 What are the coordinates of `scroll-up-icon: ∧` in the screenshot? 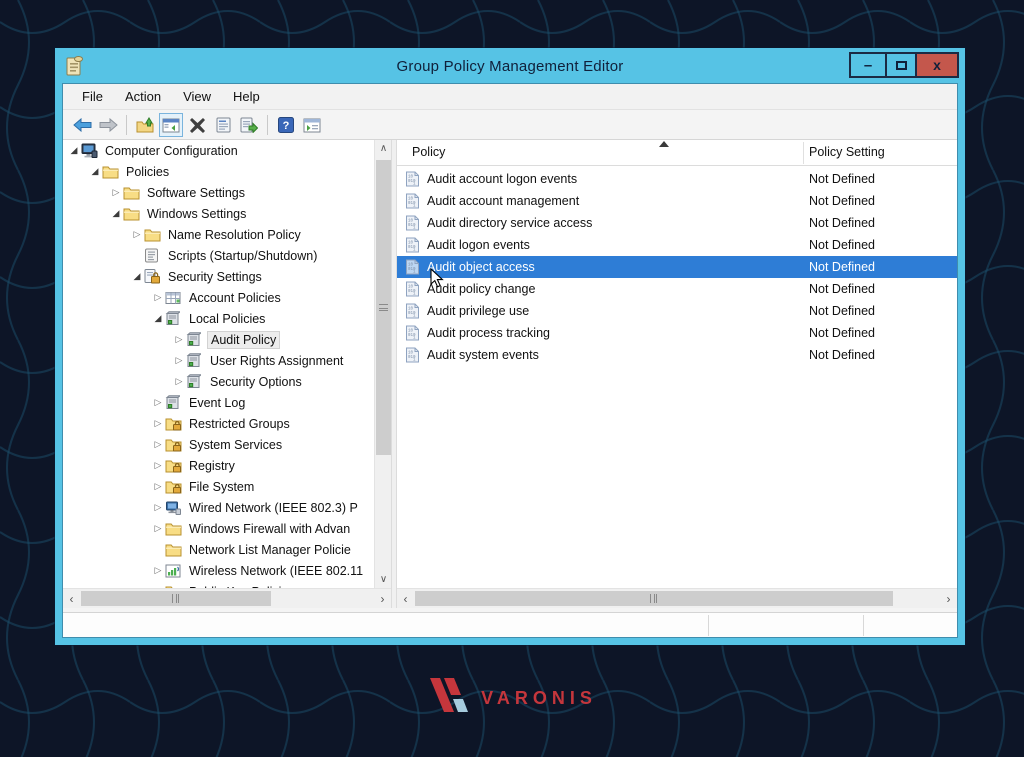 It's located at (383, 148).